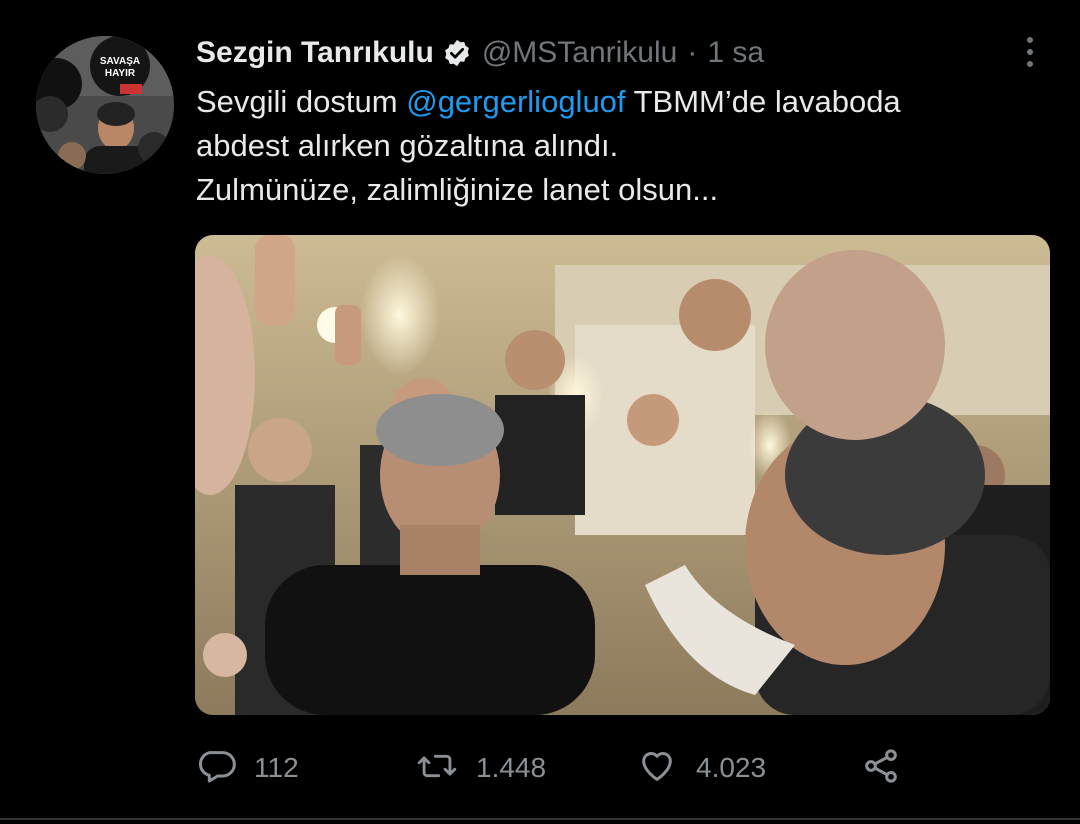  What do you see at coordinates (315, 53) in the screenshot?
I see `author-name: Sezgin Tanrıkulu` at bounding box center [315, 53].